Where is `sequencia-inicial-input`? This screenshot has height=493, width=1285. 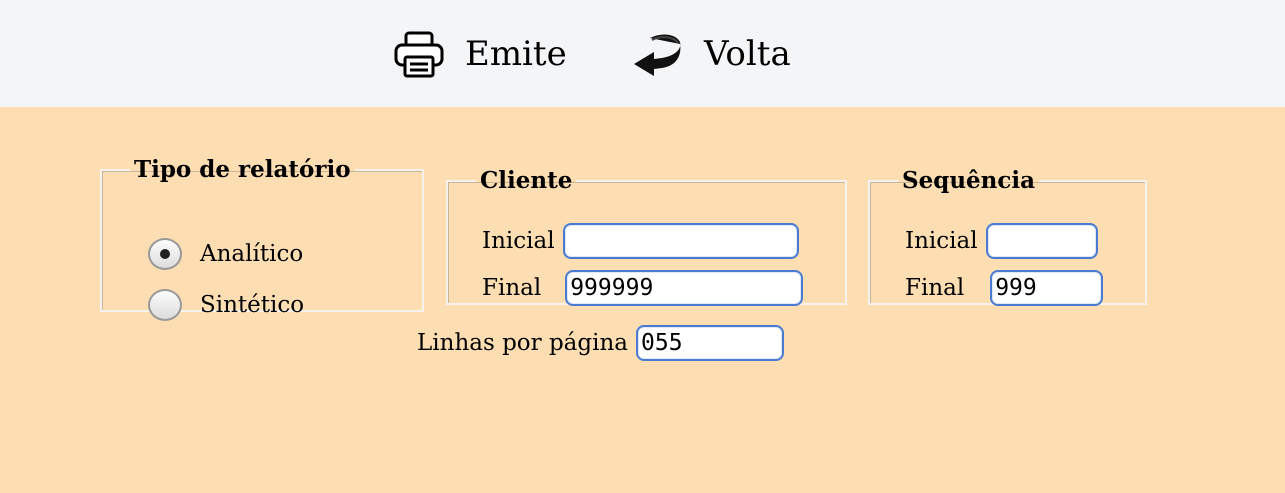
sequencia-inicial-input is located at coordinates (1041, 241).